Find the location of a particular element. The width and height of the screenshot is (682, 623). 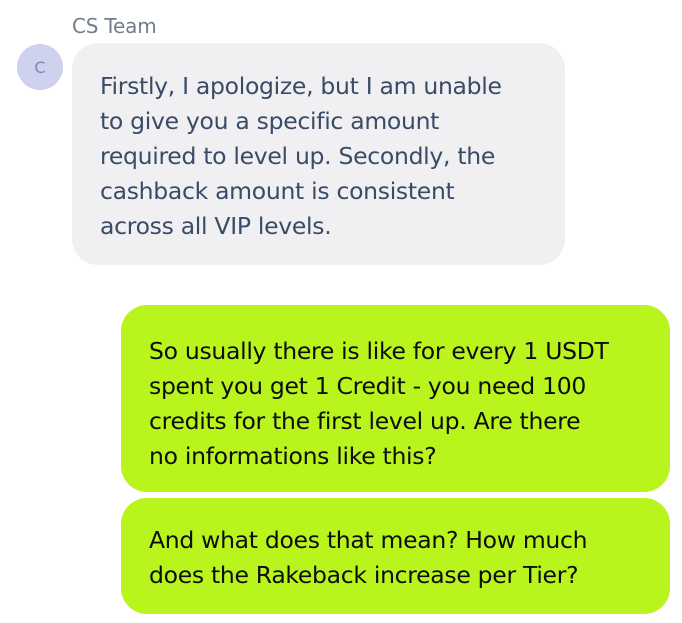

message-line: no informations like this? is located at coordinates (293, 456).